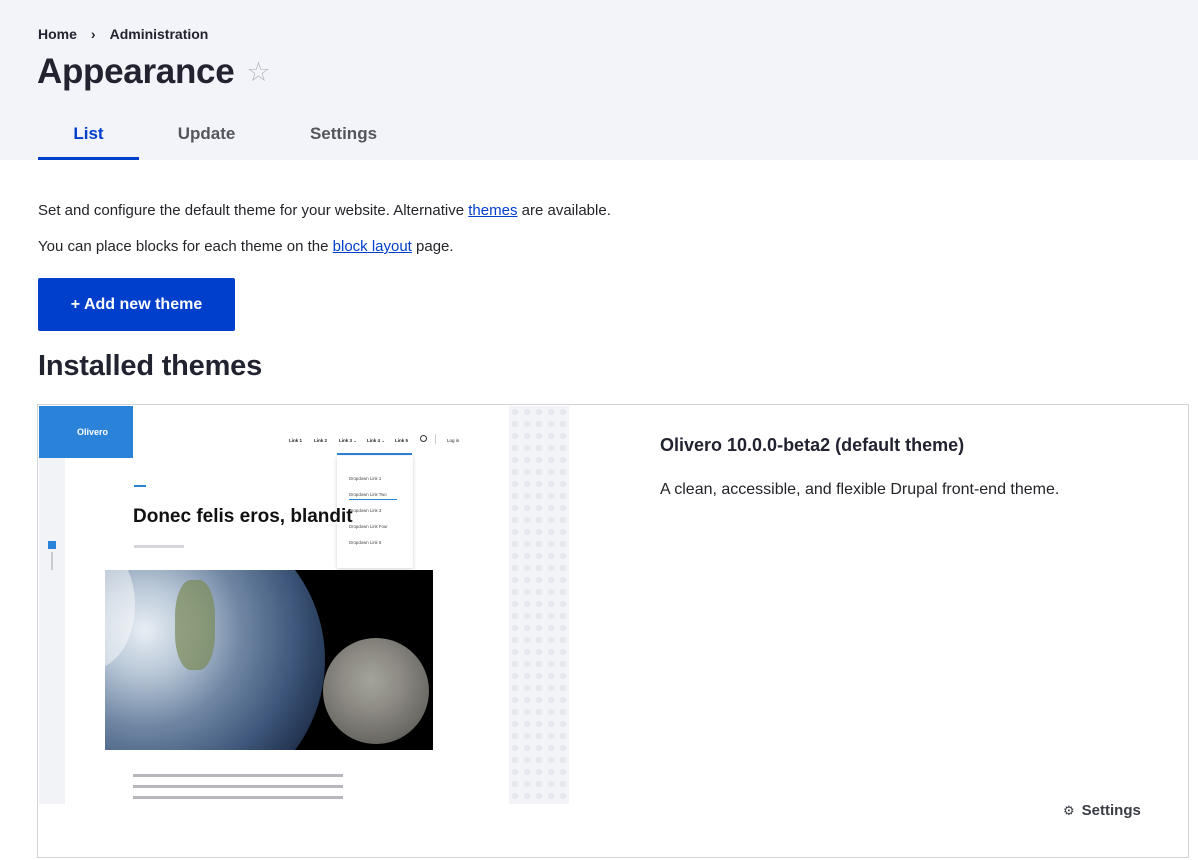 The width and height of the screenshot is (1198, 860). I want to click on preview-nav-divider, so click(435, 439).